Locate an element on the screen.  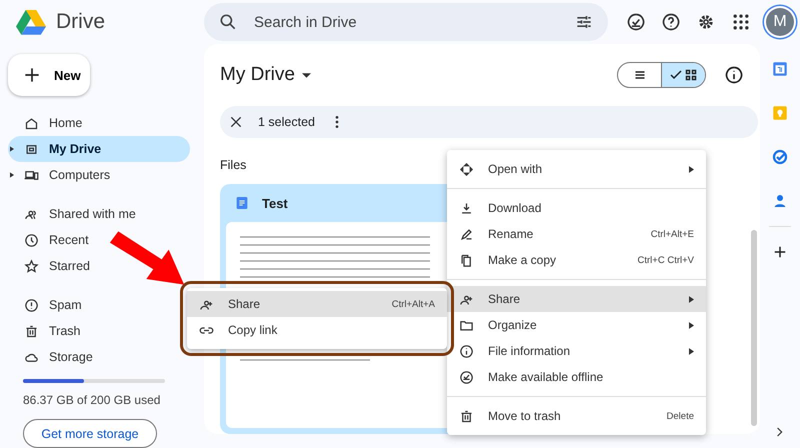
keyboard-shortcut: Delete is located at coordinates (680, 416).